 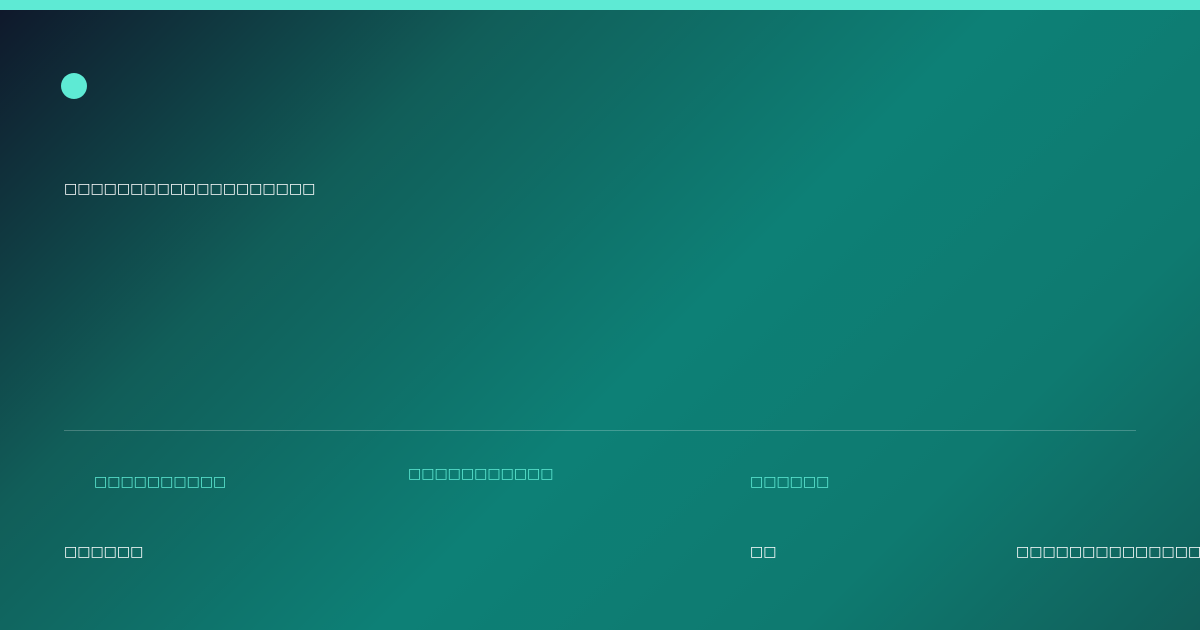 I want to click on meta-label-1: □□□□□□□□□□, so click(x=160, y=482).